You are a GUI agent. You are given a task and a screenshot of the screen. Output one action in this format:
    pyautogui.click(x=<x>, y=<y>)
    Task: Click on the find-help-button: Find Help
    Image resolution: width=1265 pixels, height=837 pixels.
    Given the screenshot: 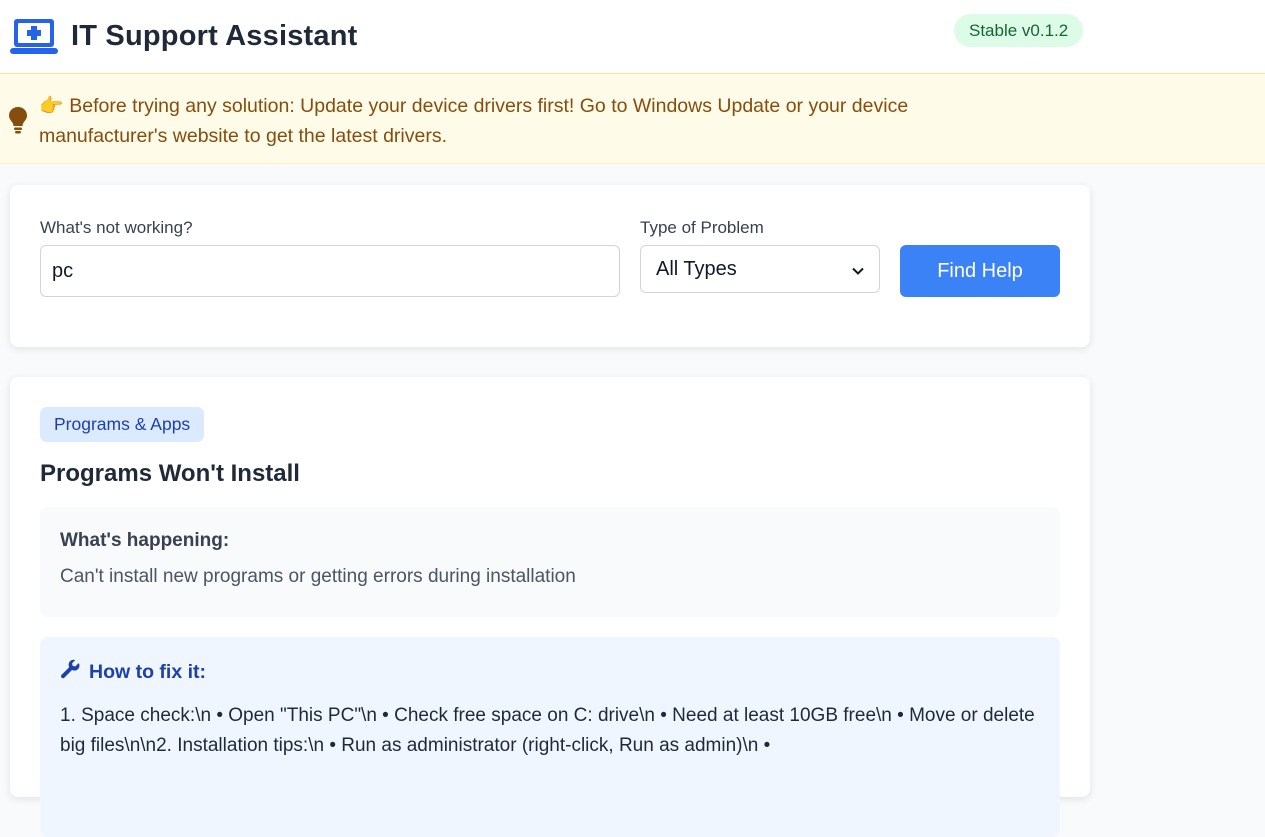 What is the action you would take?
    pyautogui.click(x=980, y=271)
    